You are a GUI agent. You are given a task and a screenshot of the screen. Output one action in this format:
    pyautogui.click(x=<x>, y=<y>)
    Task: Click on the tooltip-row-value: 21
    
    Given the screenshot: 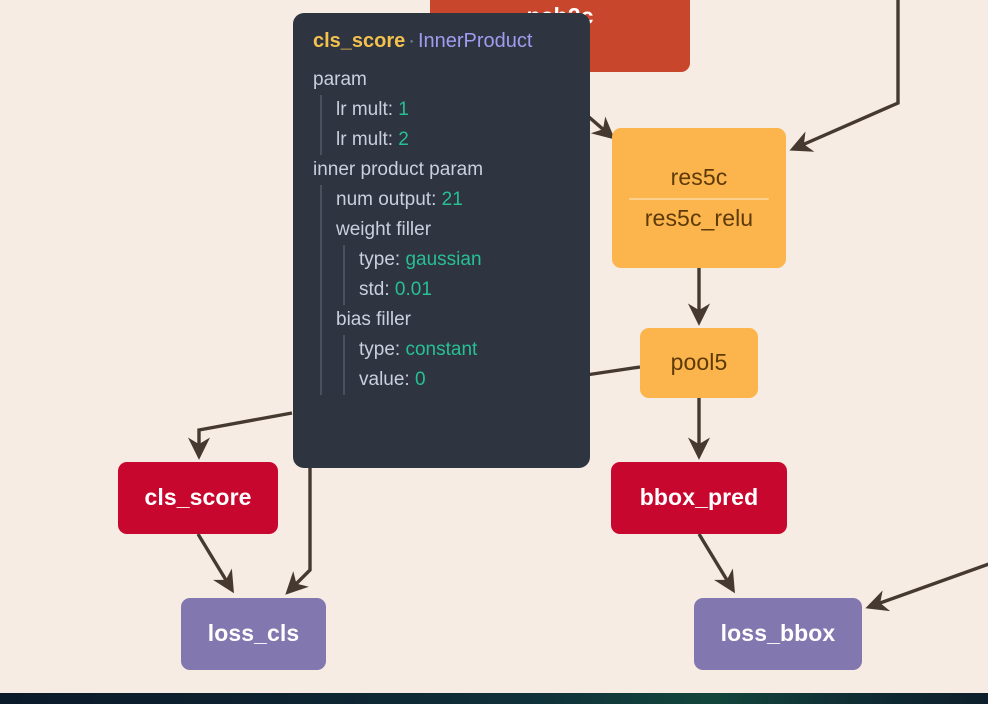 What is the action you would take?
    pyautogui.click(x=452, y=199)
    